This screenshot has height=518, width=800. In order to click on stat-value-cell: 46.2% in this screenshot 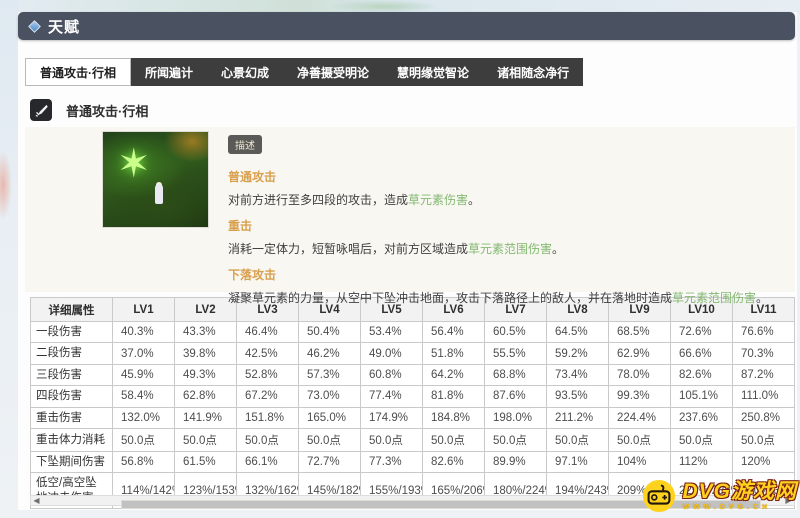, I will do `click(329, 353)`.